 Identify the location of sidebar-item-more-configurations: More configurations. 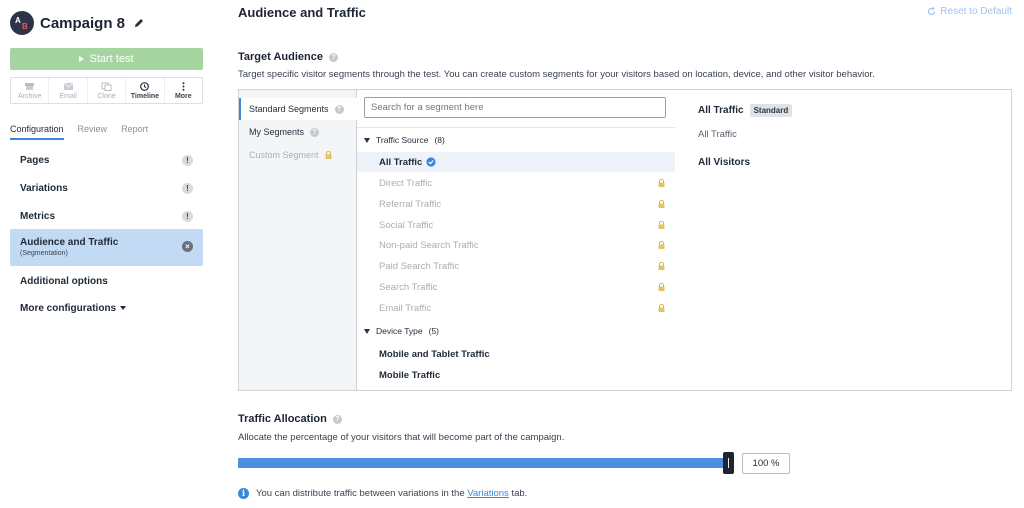
(106, 308).